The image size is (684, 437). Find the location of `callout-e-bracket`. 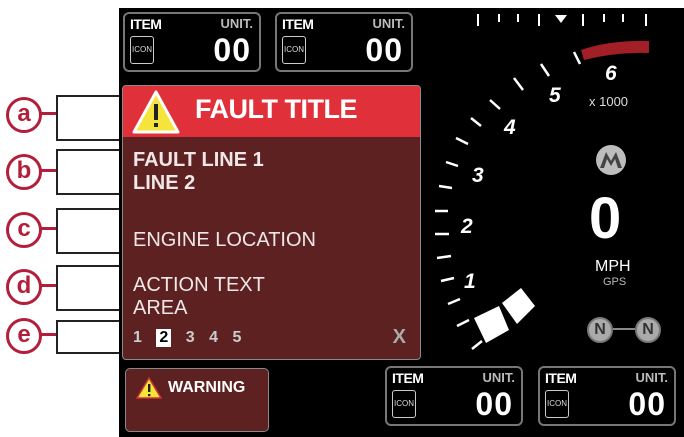

callout-e-bracket is located at coordinates (88, 337).